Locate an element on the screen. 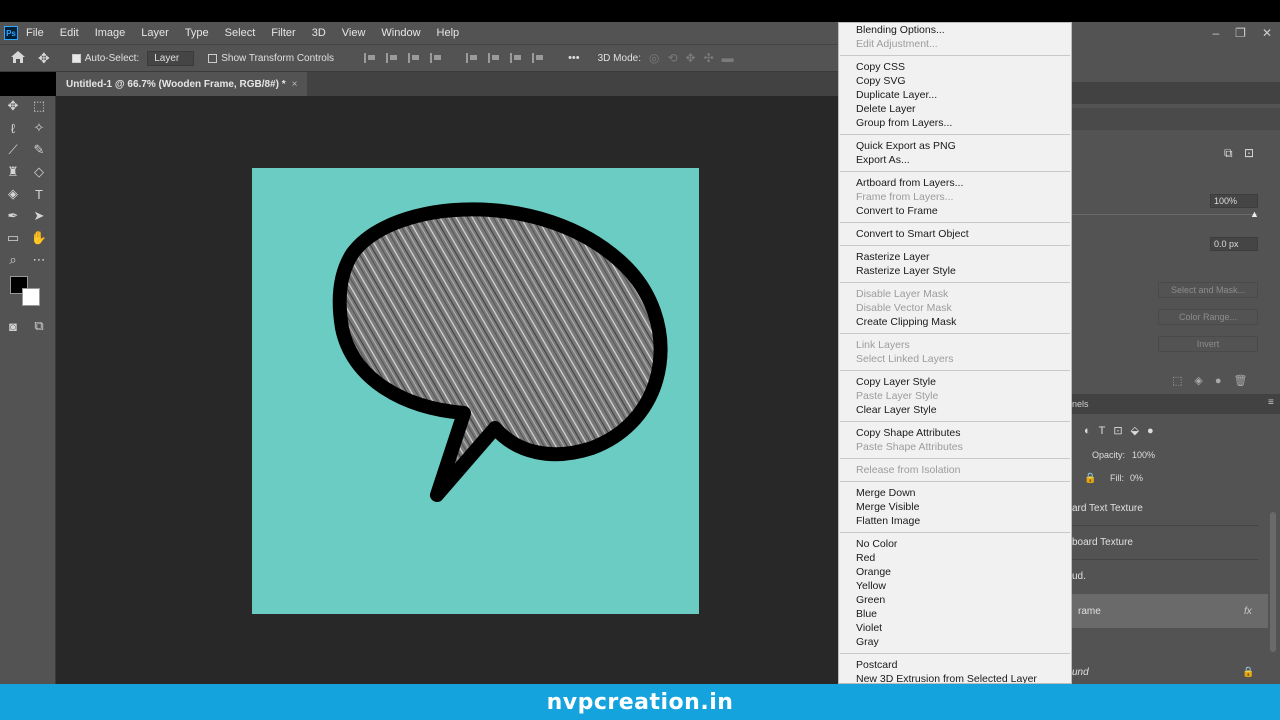  align-top-icon is located at coordinates (472, 58).